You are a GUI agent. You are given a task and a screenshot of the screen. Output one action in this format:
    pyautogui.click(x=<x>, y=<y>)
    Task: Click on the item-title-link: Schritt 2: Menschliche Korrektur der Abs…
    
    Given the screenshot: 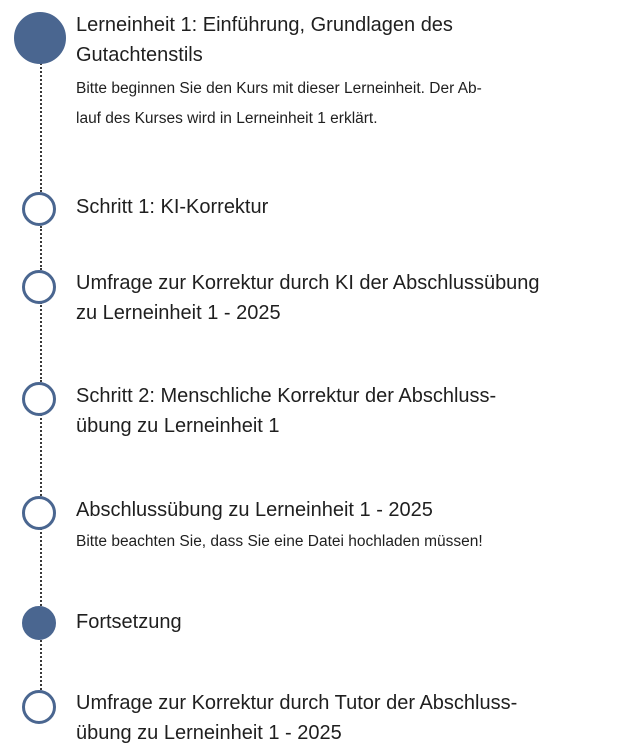 What is the action you would take?
    pyautogui.click(x=351, y=411)
    